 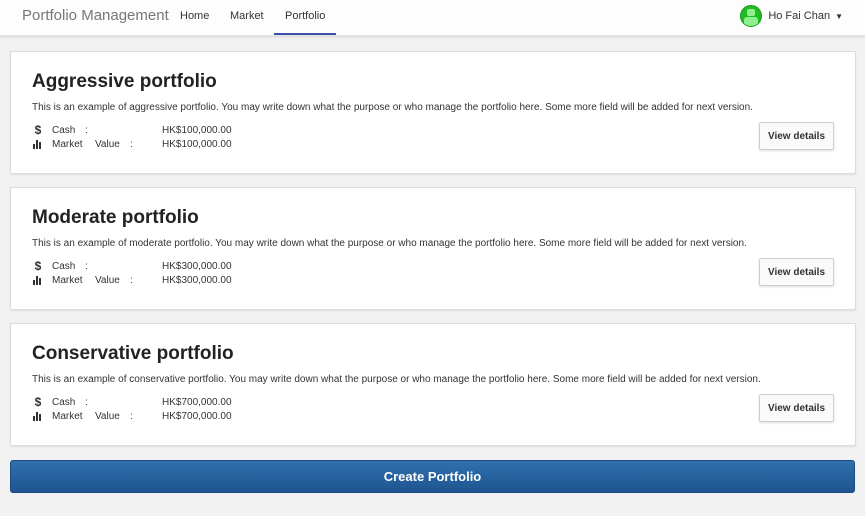 I want to click on market-value: HK$300,000.00, so click(x=197, y=280).